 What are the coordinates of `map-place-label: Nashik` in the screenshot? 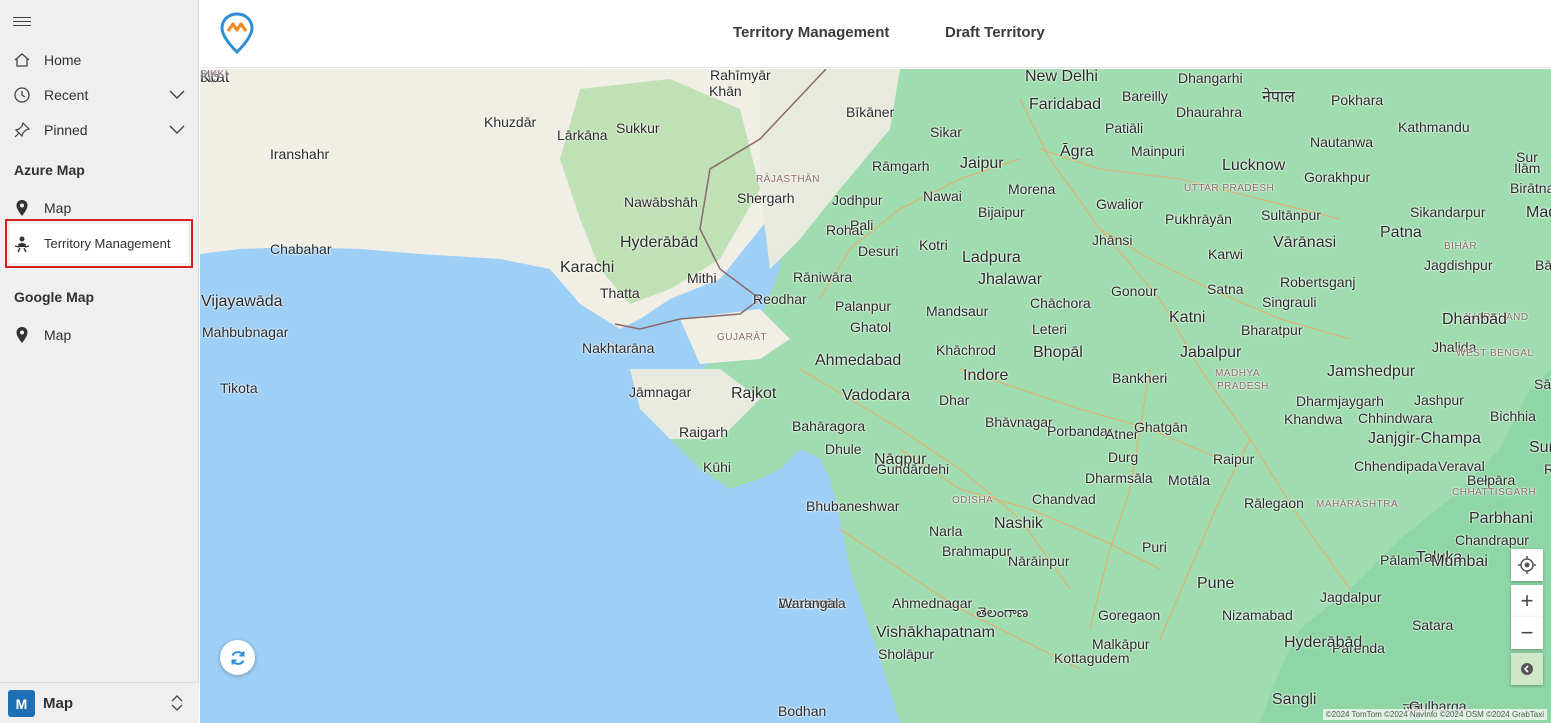 It's located at (1018, 523).